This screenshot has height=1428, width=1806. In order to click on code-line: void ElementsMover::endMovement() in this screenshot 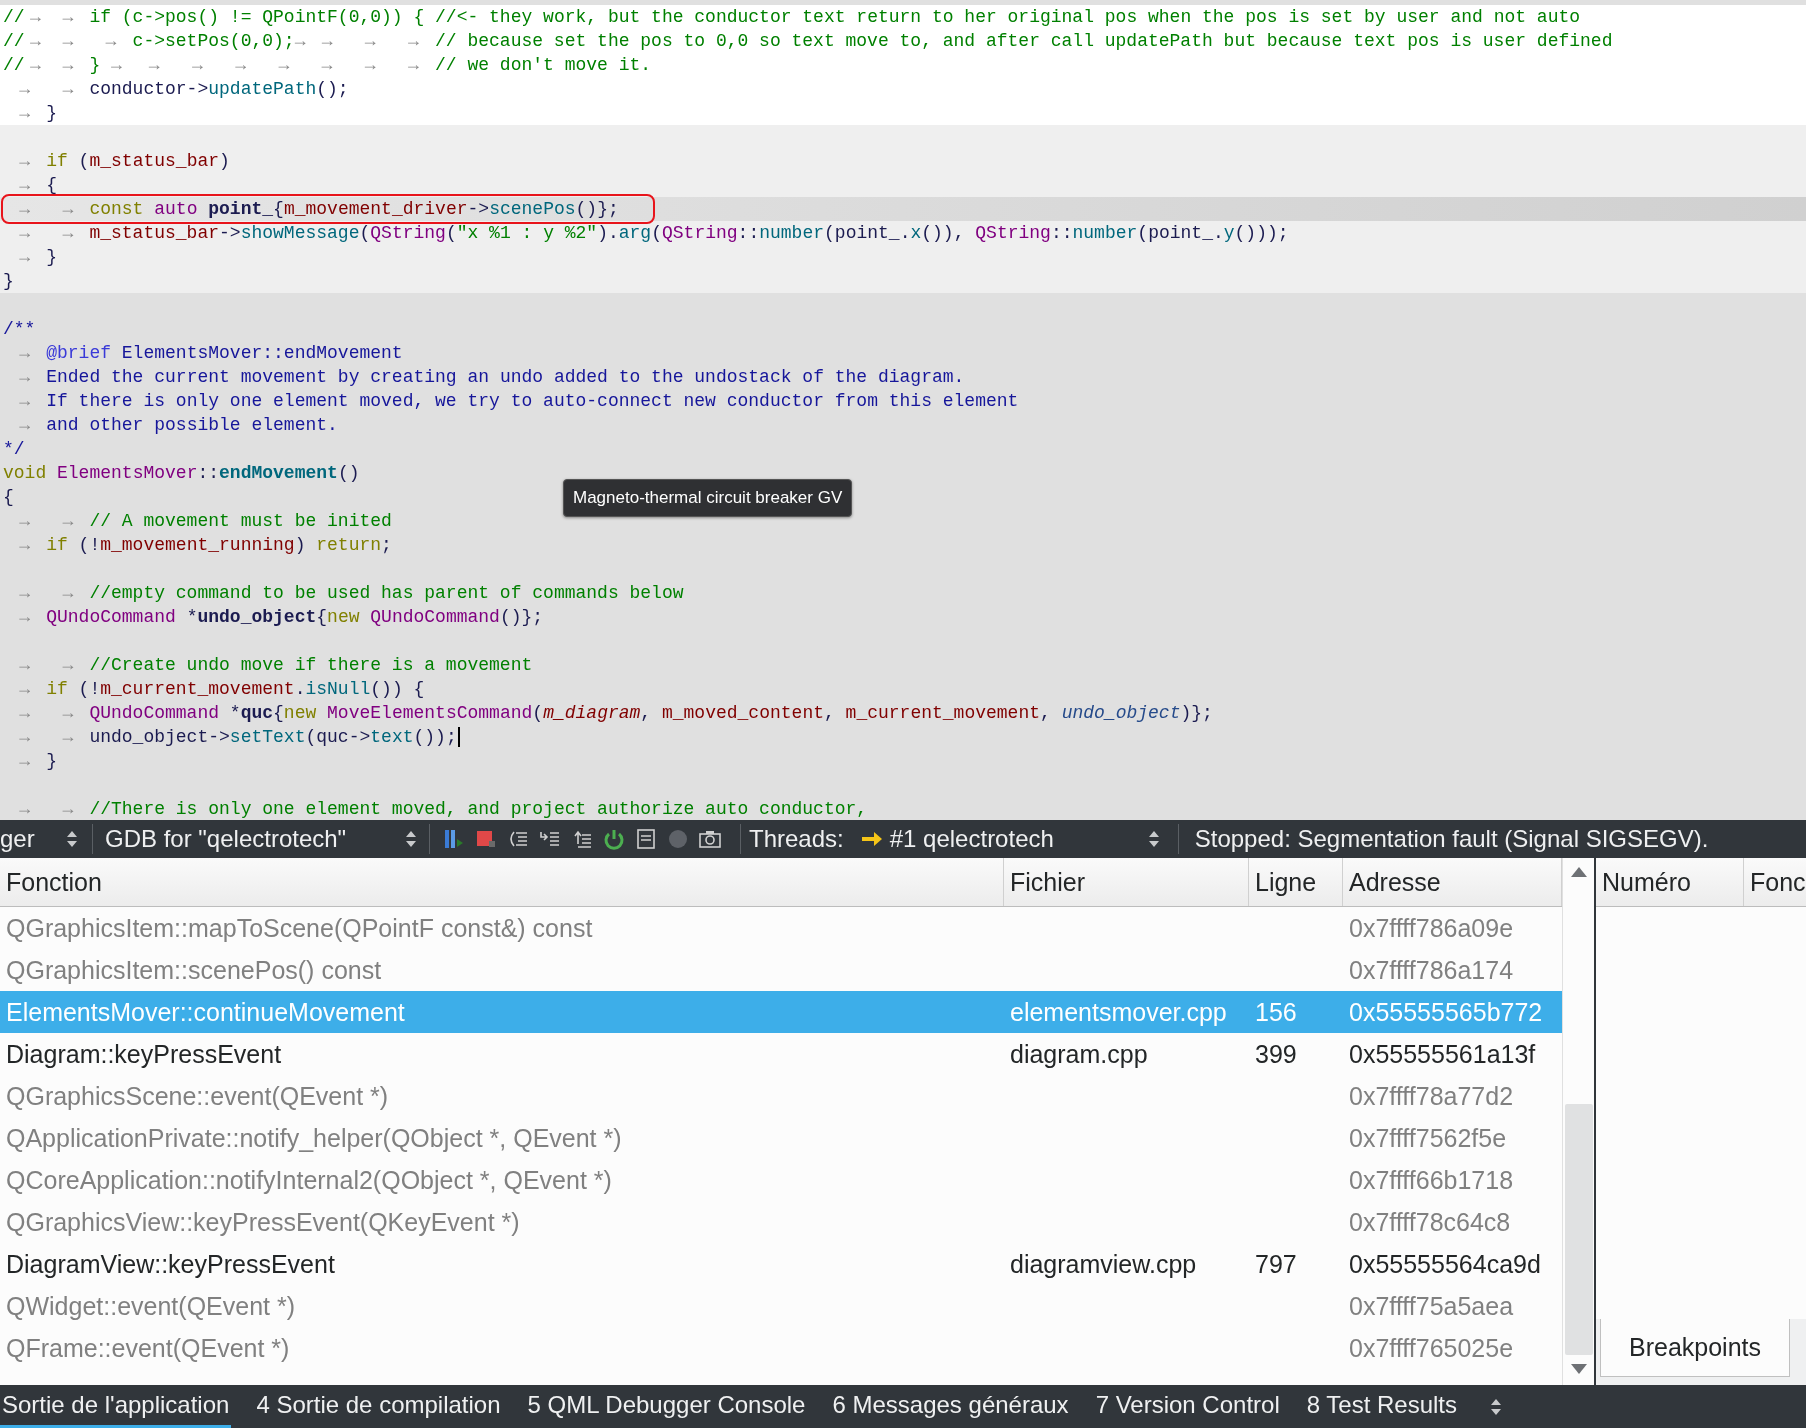, I will do `click(181, 473)`.